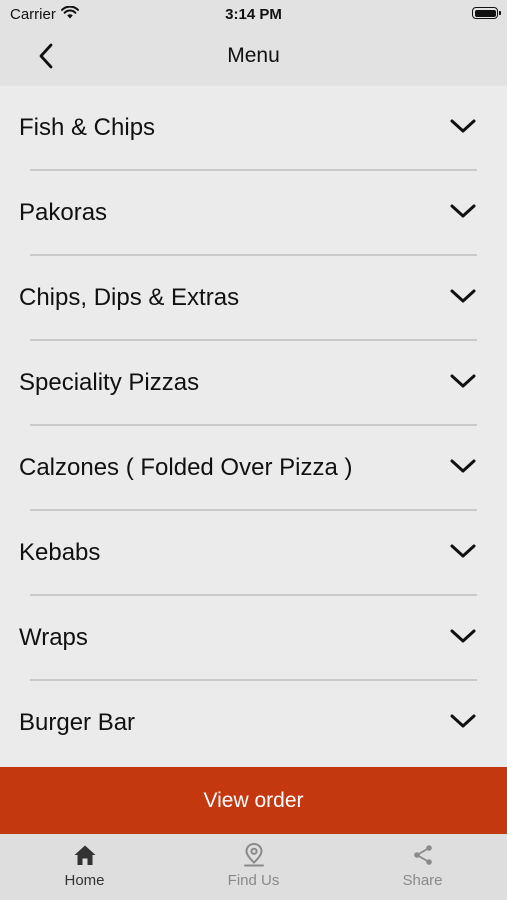 The image size is (507, 900). I want to click on menu-category-row: Kebabs, so click(253, 553).